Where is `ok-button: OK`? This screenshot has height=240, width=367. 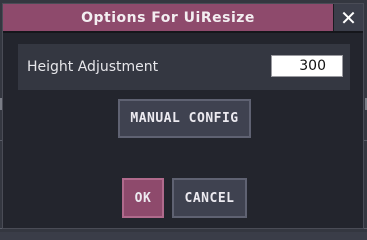 ok-button: OK is located at coordinates (143, 198).